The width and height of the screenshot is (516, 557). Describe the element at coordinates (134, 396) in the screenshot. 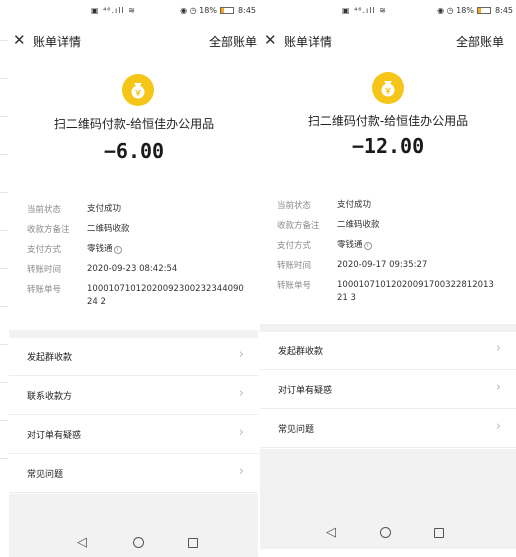

I see `action-contact-payee: 联系收款方 ›` at that location.